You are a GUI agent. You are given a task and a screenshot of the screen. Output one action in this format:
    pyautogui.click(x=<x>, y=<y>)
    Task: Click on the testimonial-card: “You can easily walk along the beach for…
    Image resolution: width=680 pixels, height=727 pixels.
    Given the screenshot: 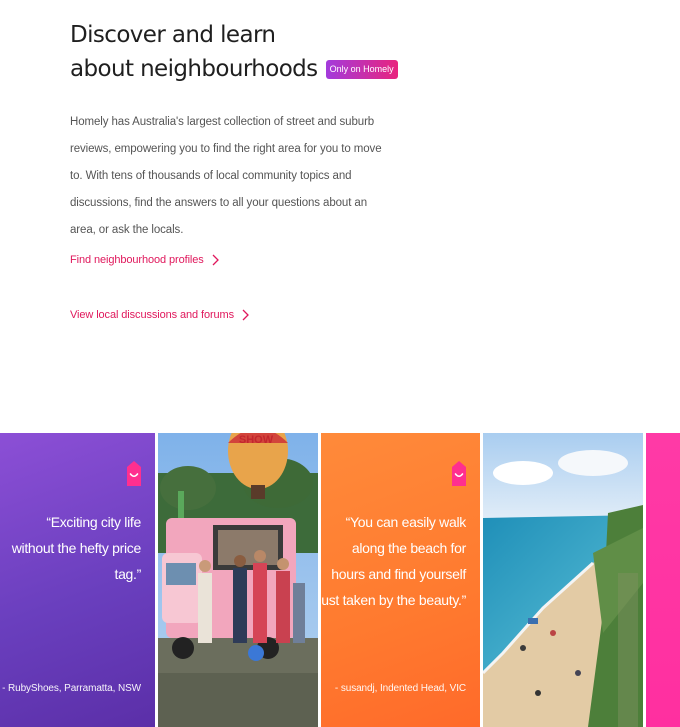 What is the action you would take?
    pyautogui.click(x=400, y=580)
    